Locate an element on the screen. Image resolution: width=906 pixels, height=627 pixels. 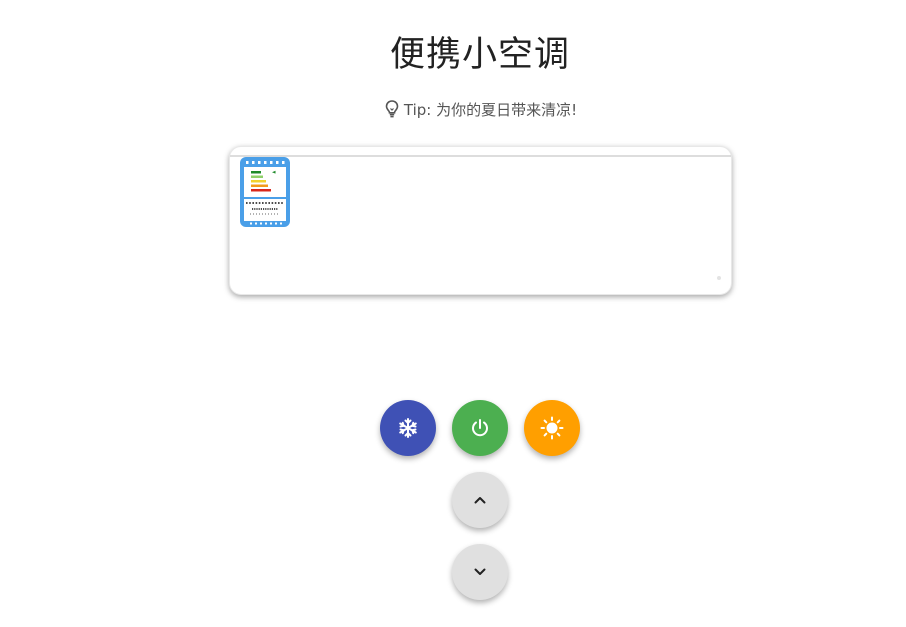
snowflake-icon is located at coordinates (408, 428).